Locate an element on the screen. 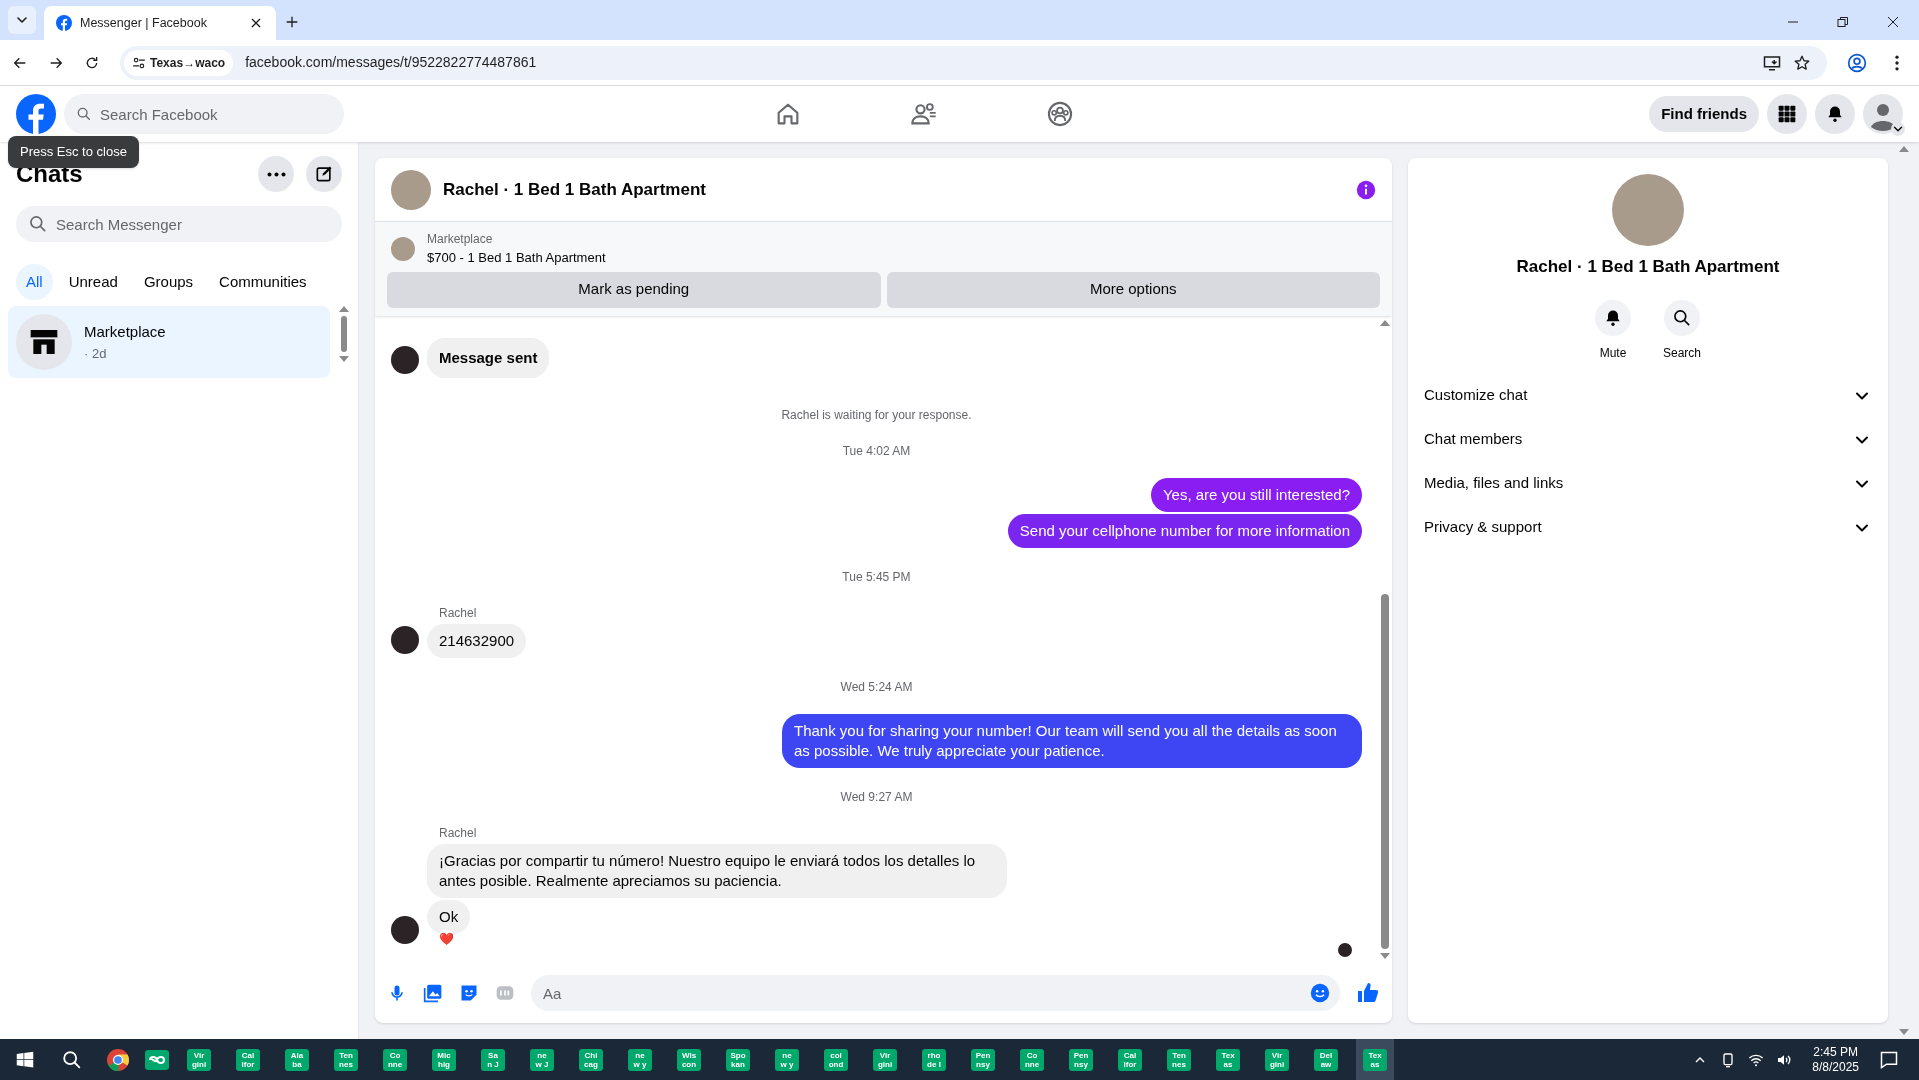 This screenshot has width=1919, height=1080. app-icon: Ten nes is located at coordinates (1179, 1059).